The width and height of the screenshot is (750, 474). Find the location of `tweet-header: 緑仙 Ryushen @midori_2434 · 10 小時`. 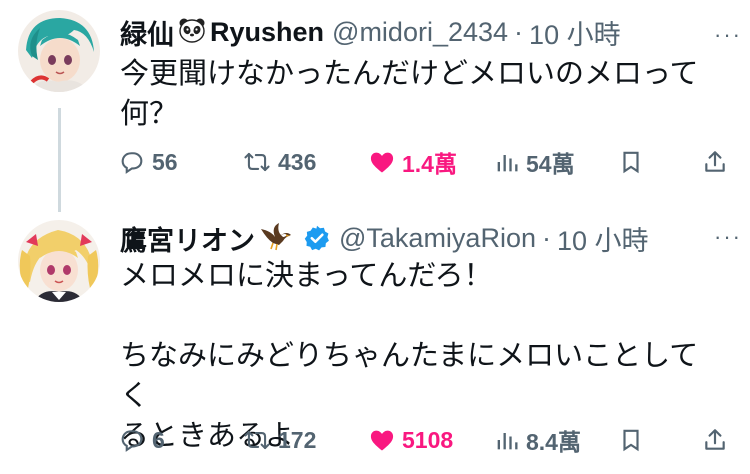

tweet-header: 緑仙 Ryushen @midori_2434 · 10 小時 is located at coordinates (425, 32).